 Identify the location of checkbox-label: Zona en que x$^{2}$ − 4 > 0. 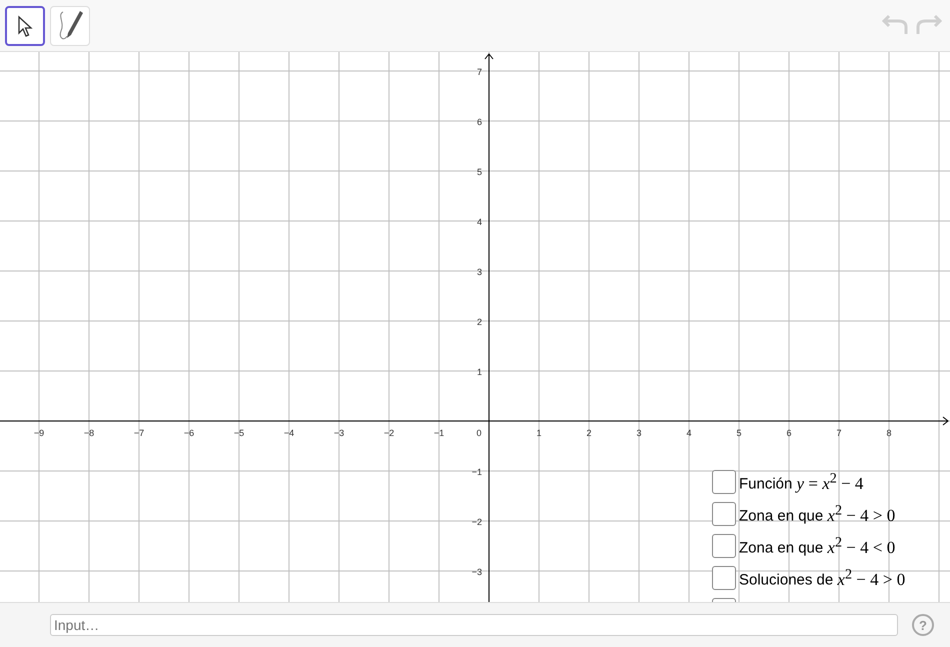
(817, 514).